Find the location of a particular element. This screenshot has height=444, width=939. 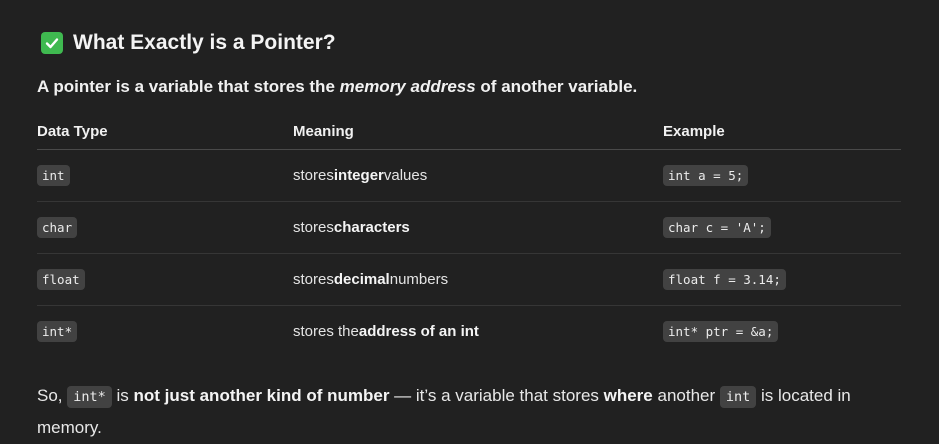

type-cell: char is located at coordinates (57, 227).